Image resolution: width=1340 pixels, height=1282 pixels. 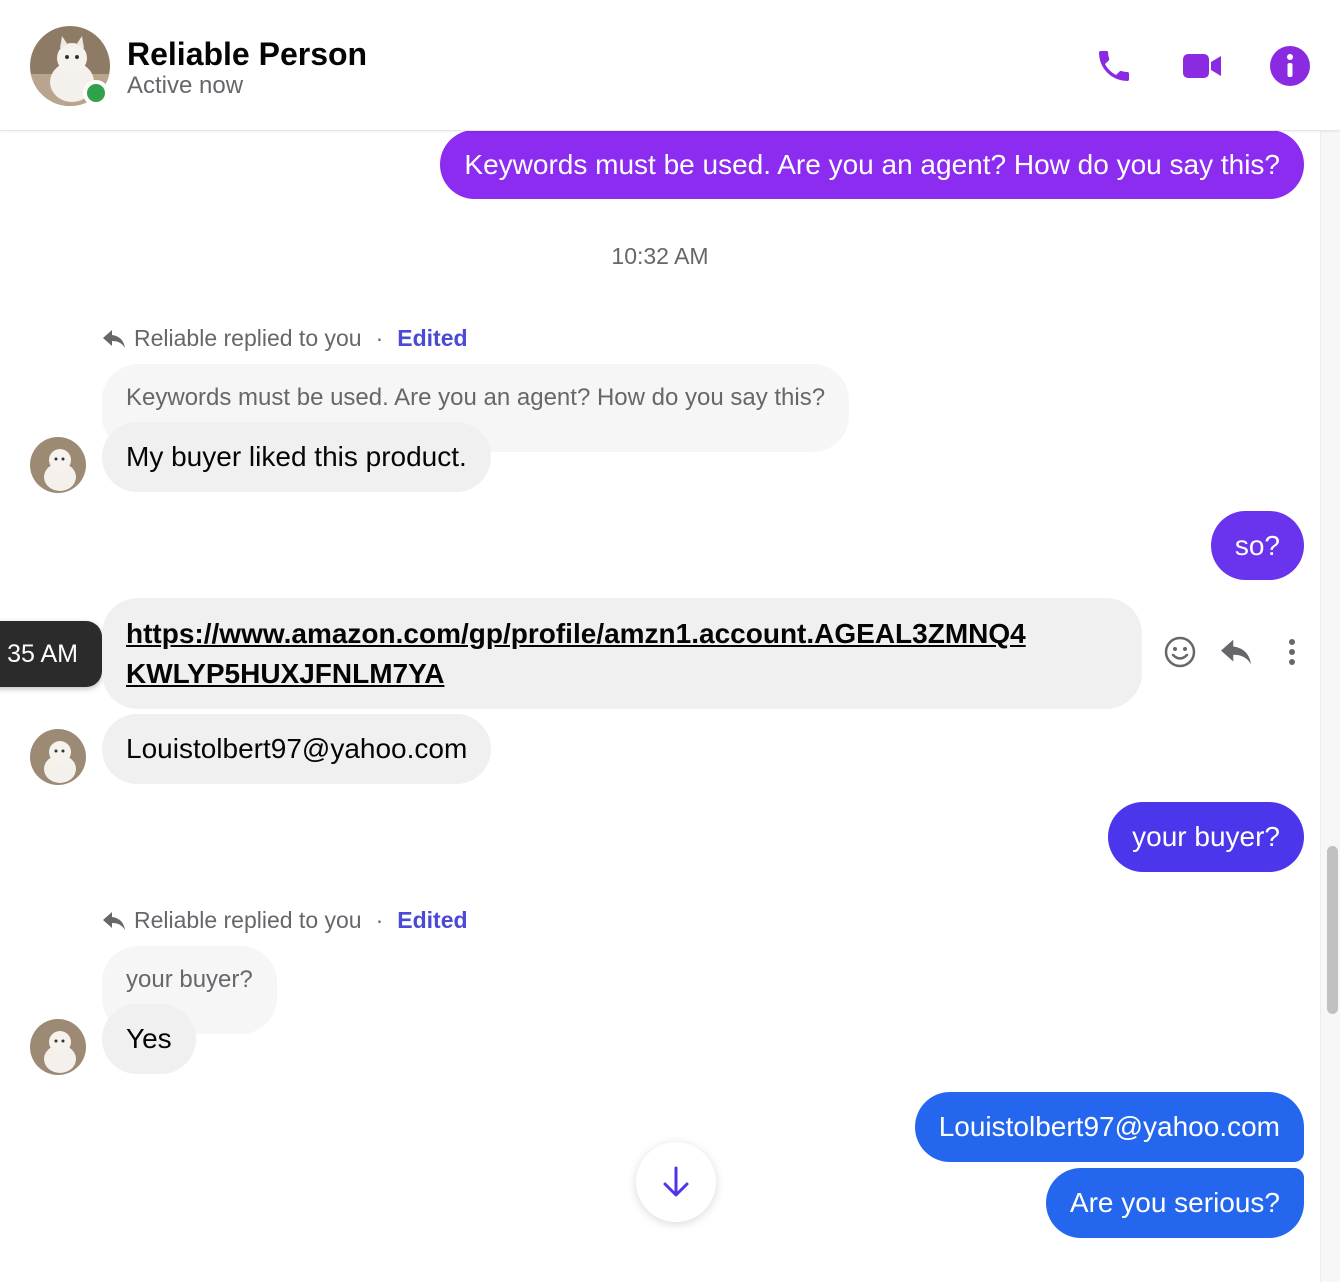 What do you see at coordinates (1202, 66) in the screenshot?
I see `video-camera-icon` at bounding box center [1202, 66].